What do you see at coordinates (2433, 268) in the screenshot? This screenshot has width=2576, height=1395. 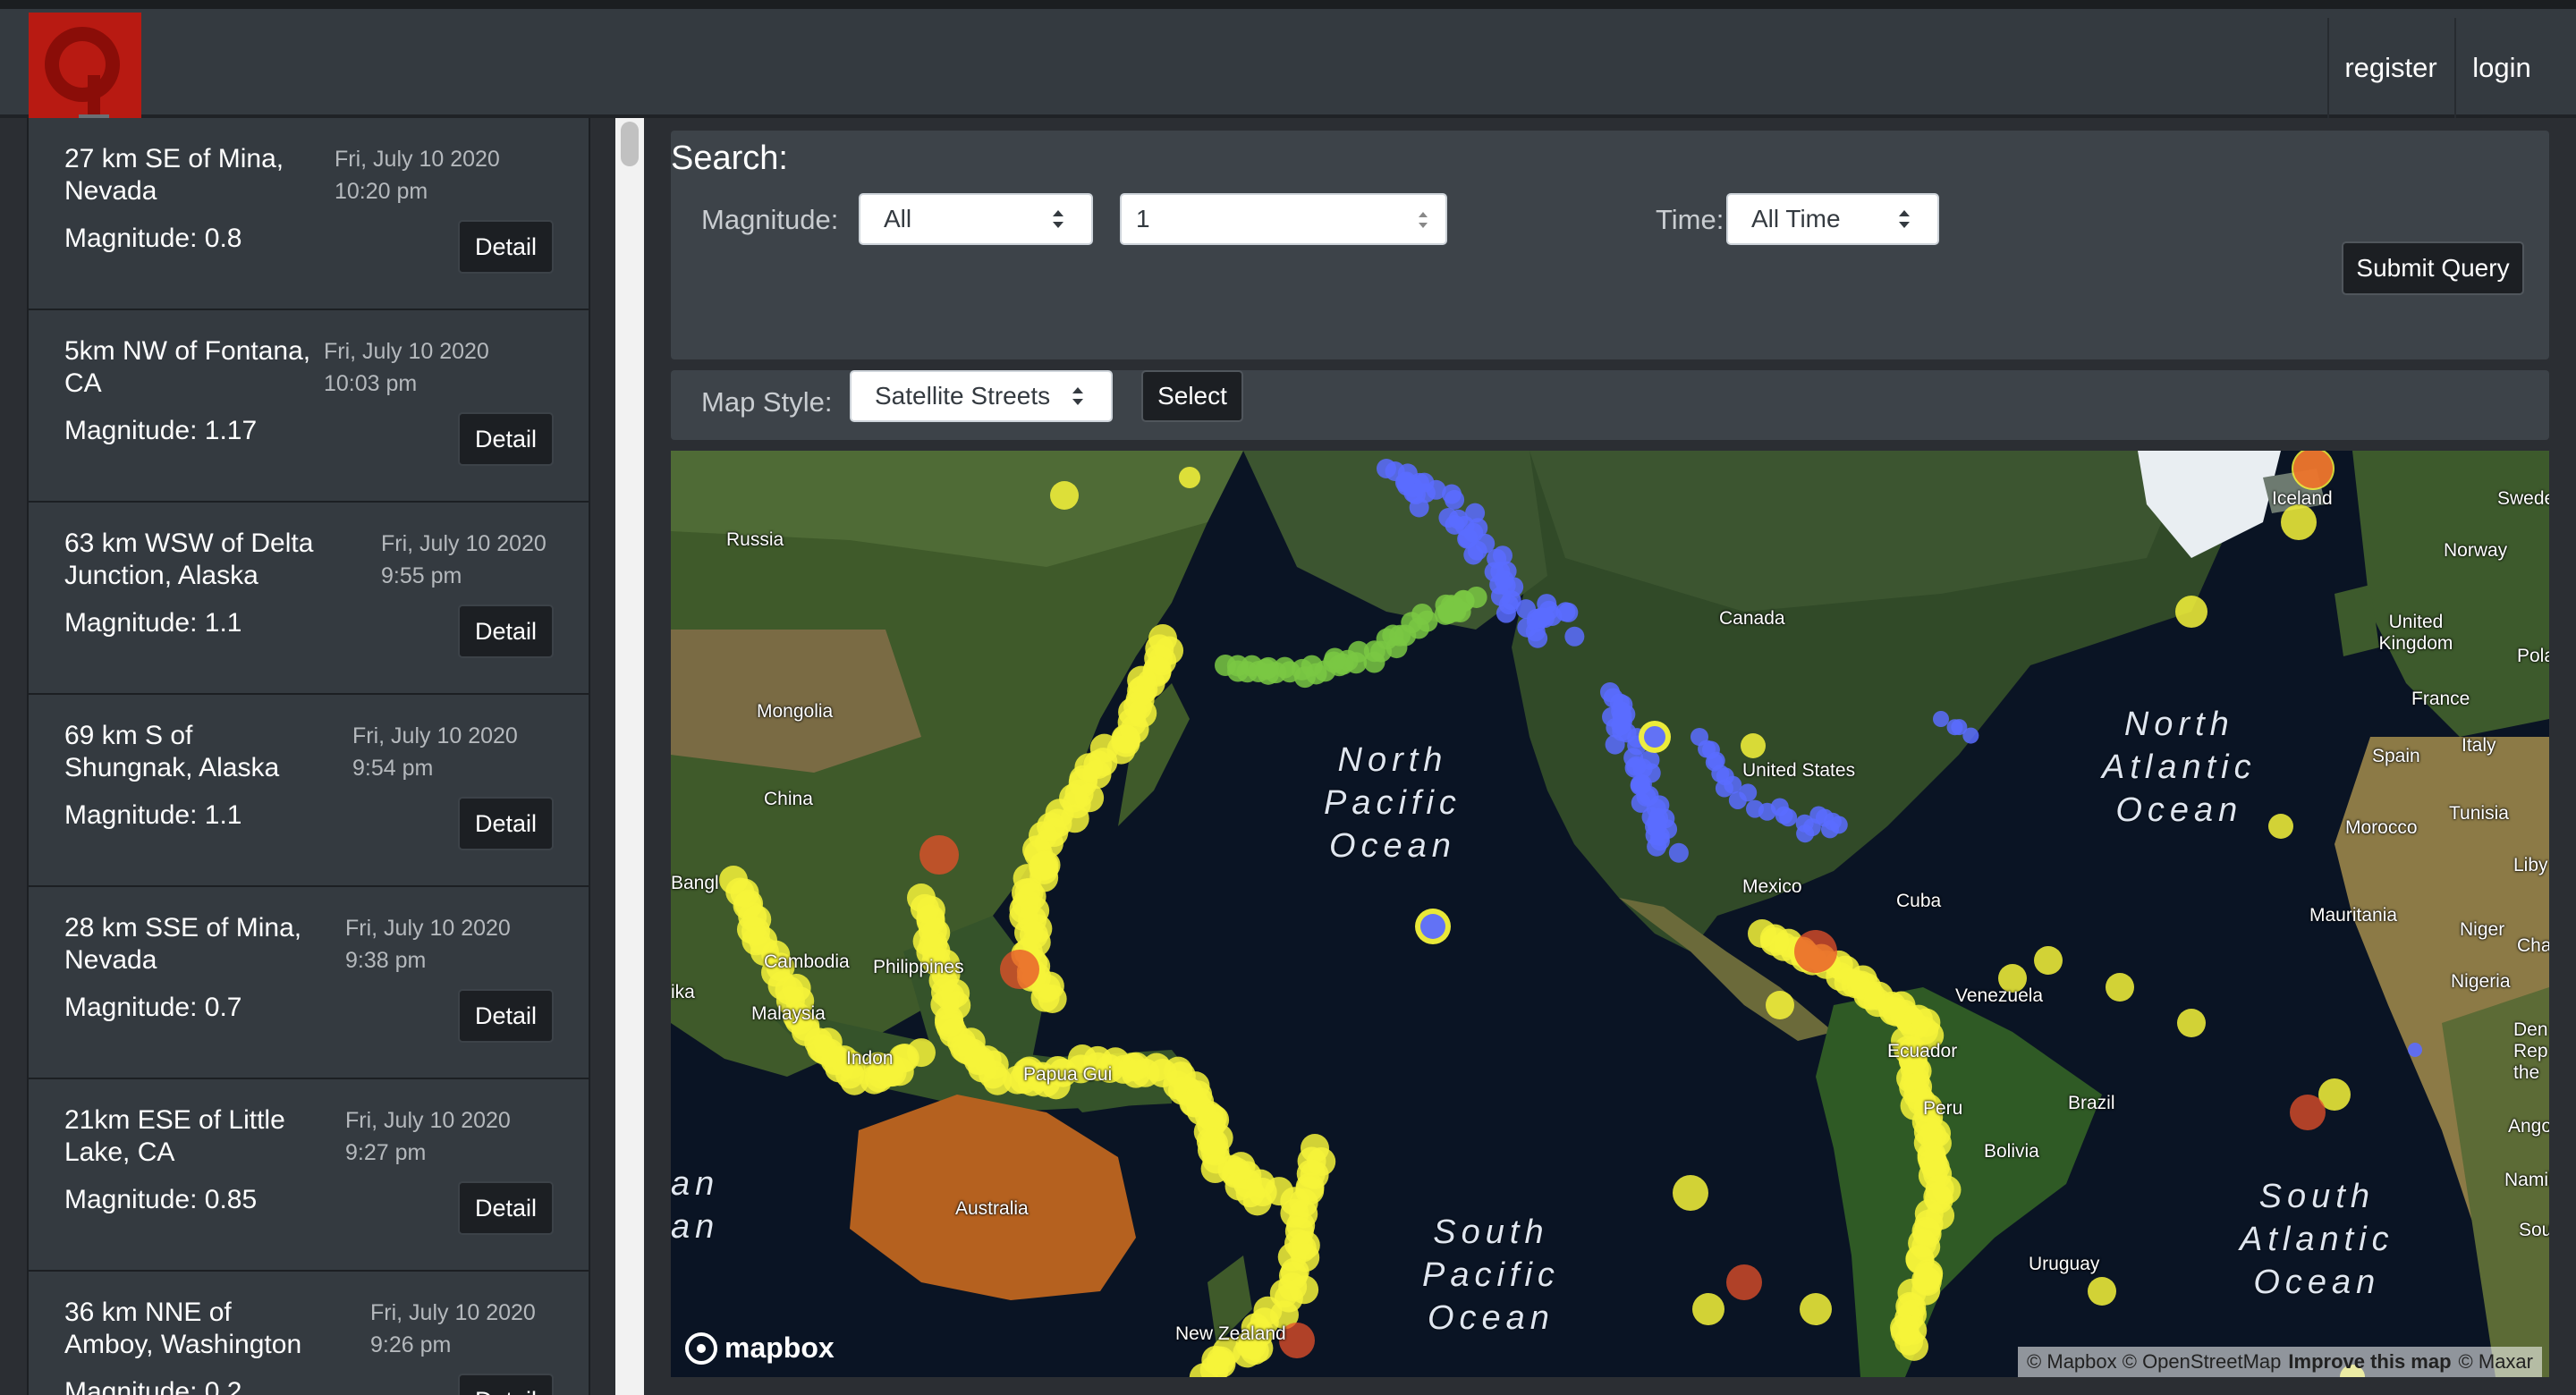 I see `submit-query-button: Submit Query` at bounding box center [2433, 268].